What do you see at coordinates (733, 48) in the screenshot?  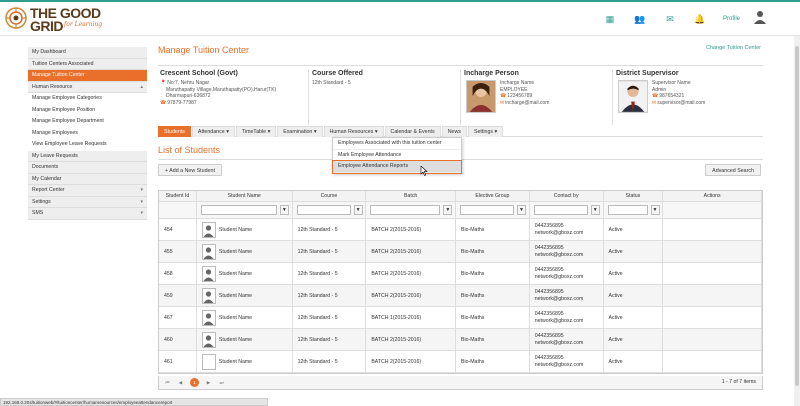 I see `change-tuition-center-link: Change Tuition Center` at bounding box center [733, 48].